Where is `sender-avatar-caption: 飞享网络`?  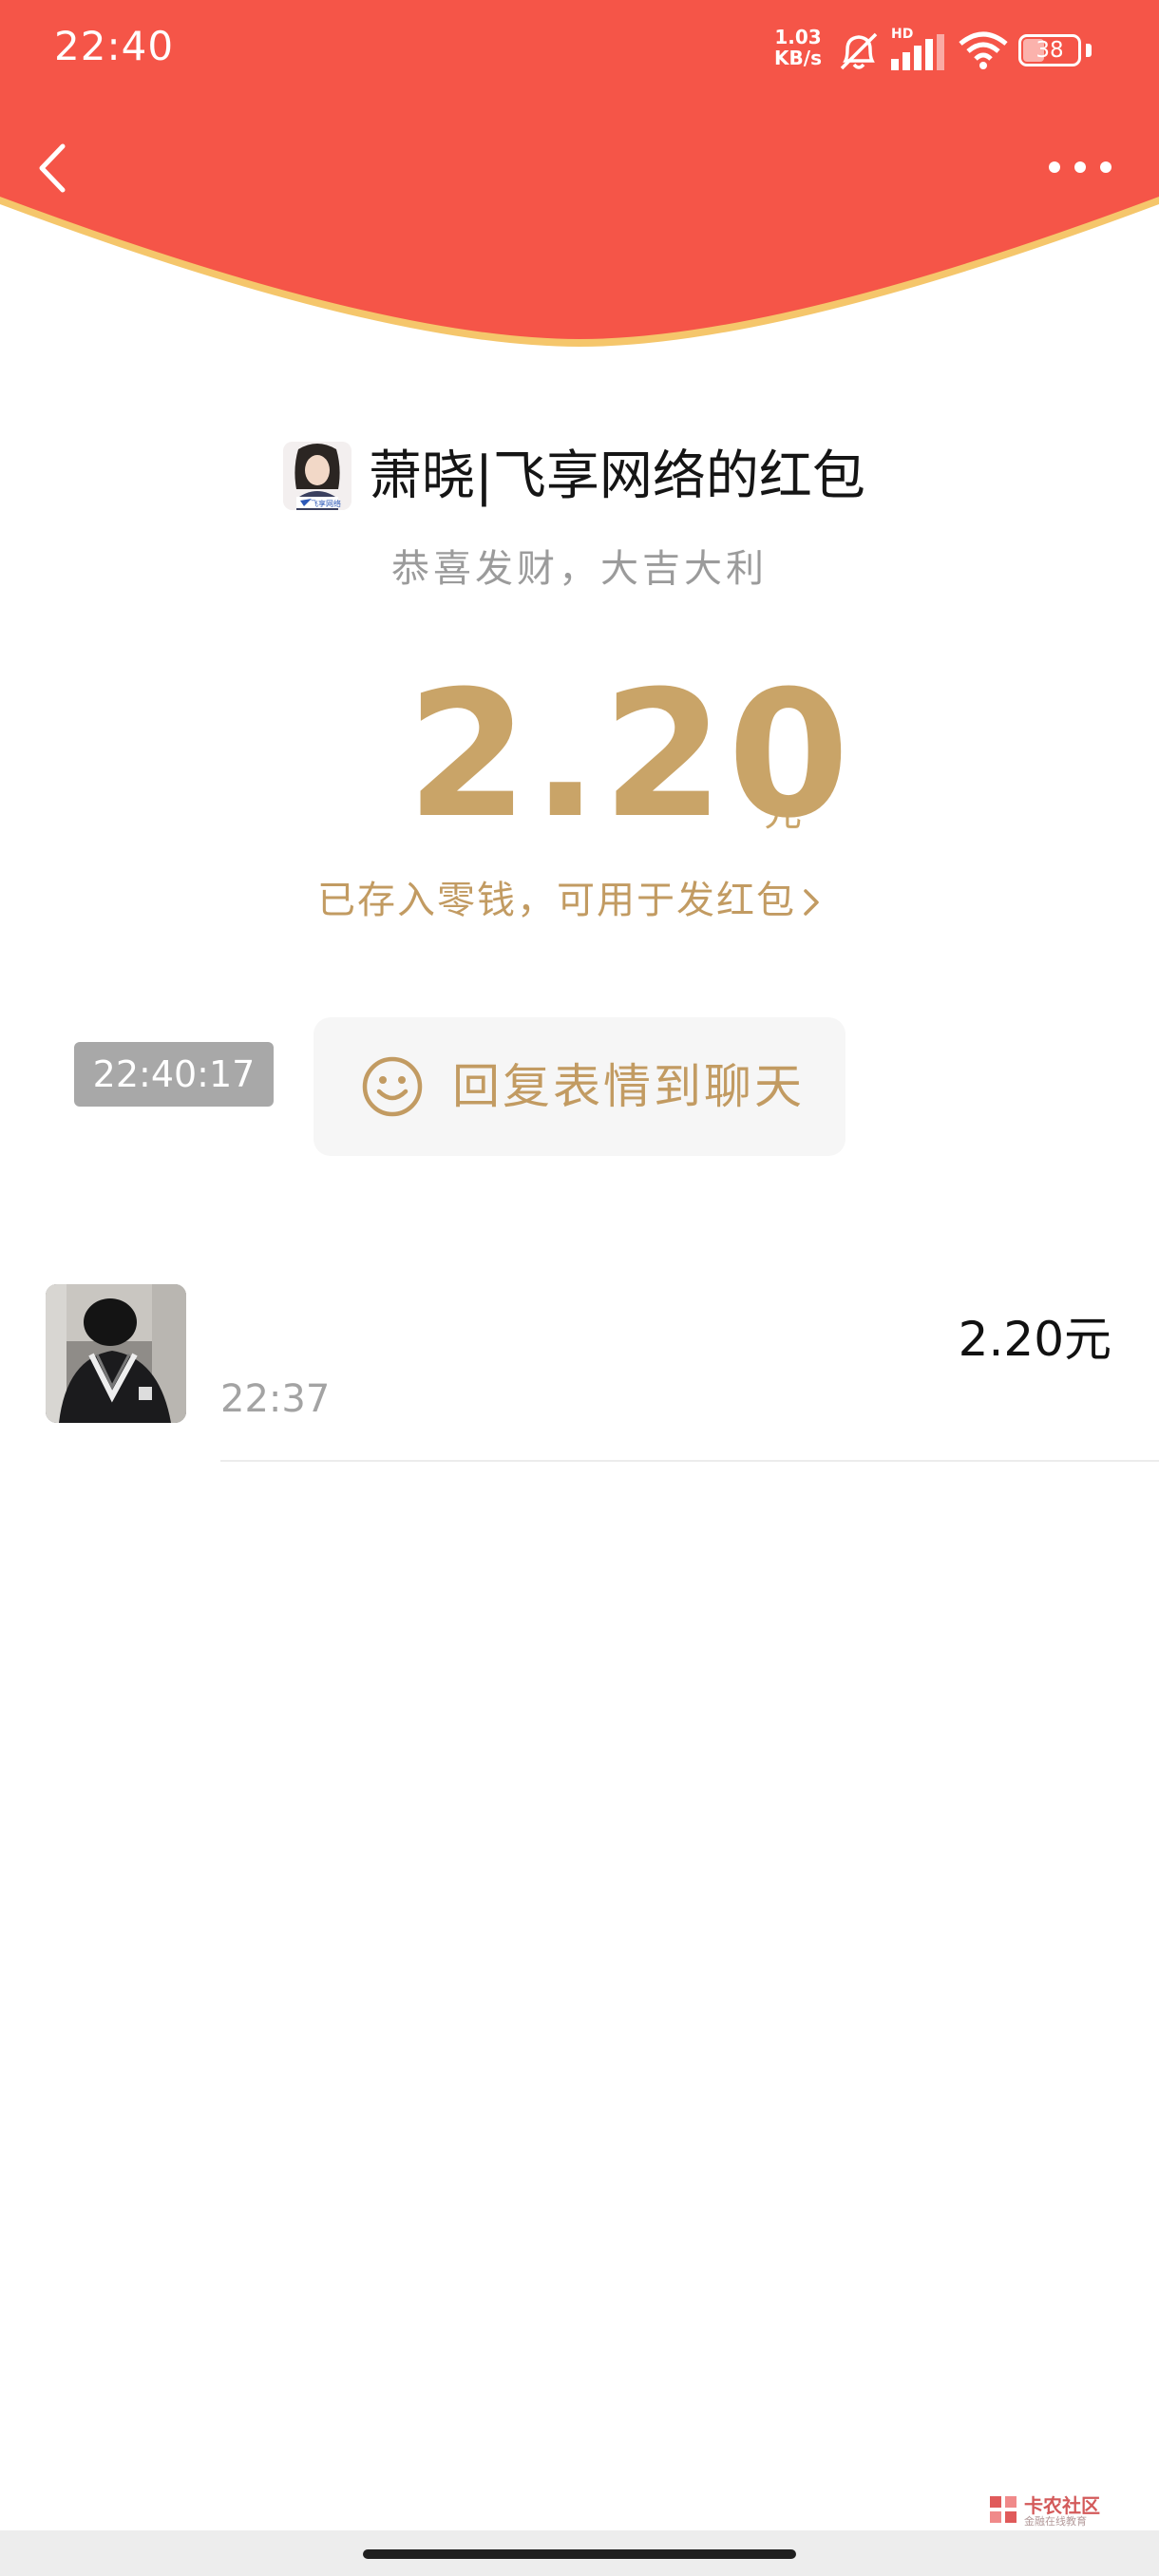 sender-avatar-caption: 飞享网络 is located at coordinates (326, 503).